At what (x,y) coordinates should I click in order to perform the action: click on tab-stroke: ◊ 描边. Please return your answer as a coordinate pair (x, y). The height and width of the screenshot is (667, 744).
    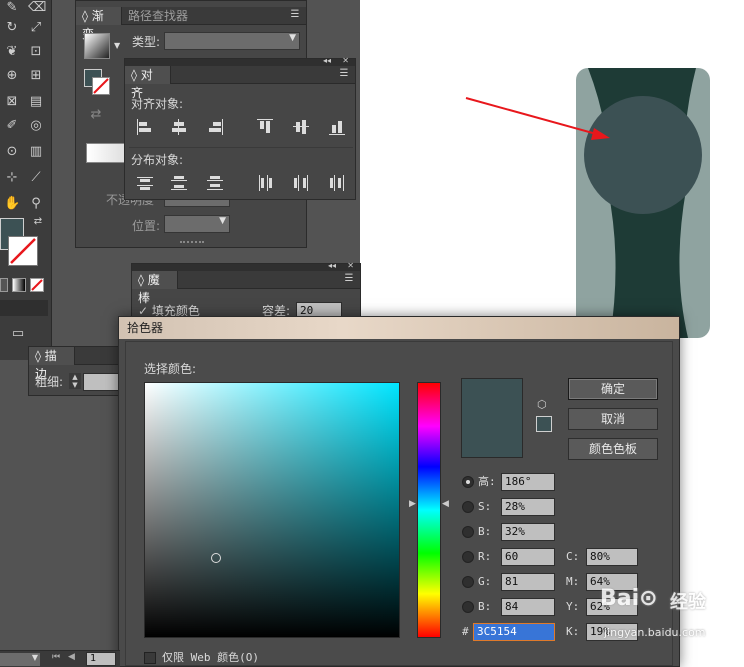
    Looking at the image, I should click on (52, 364).